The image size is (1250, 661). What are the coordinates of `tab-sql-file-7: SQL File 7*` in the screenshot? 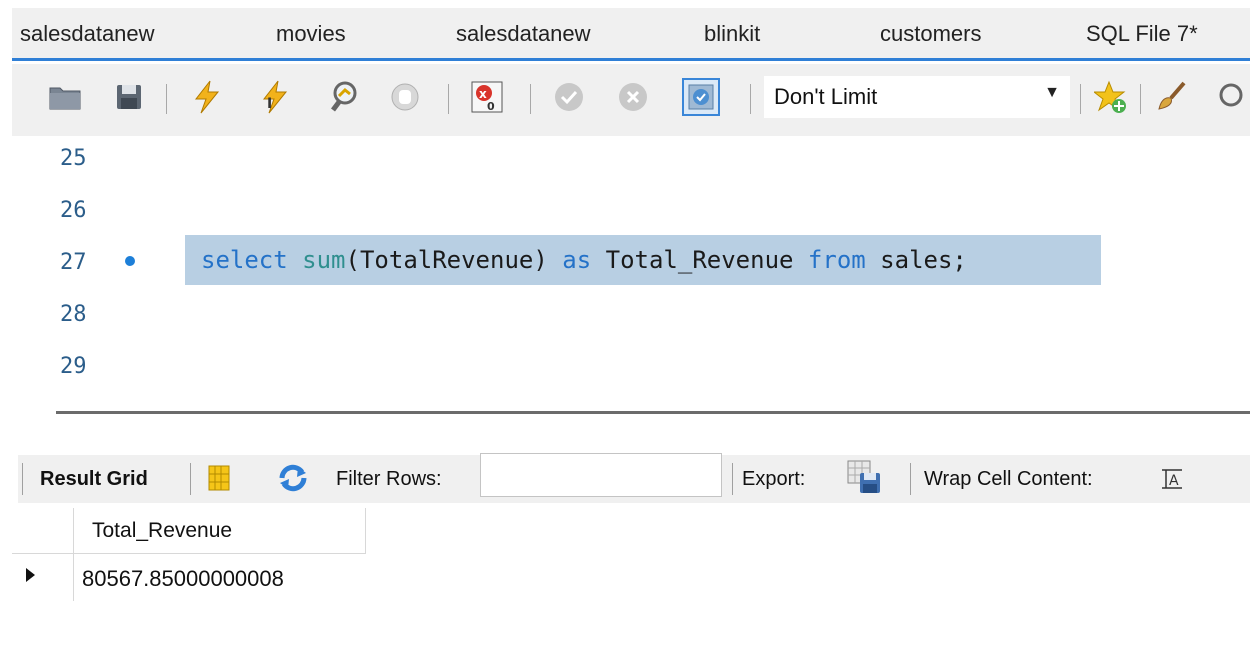 It's located at (1142, 34).